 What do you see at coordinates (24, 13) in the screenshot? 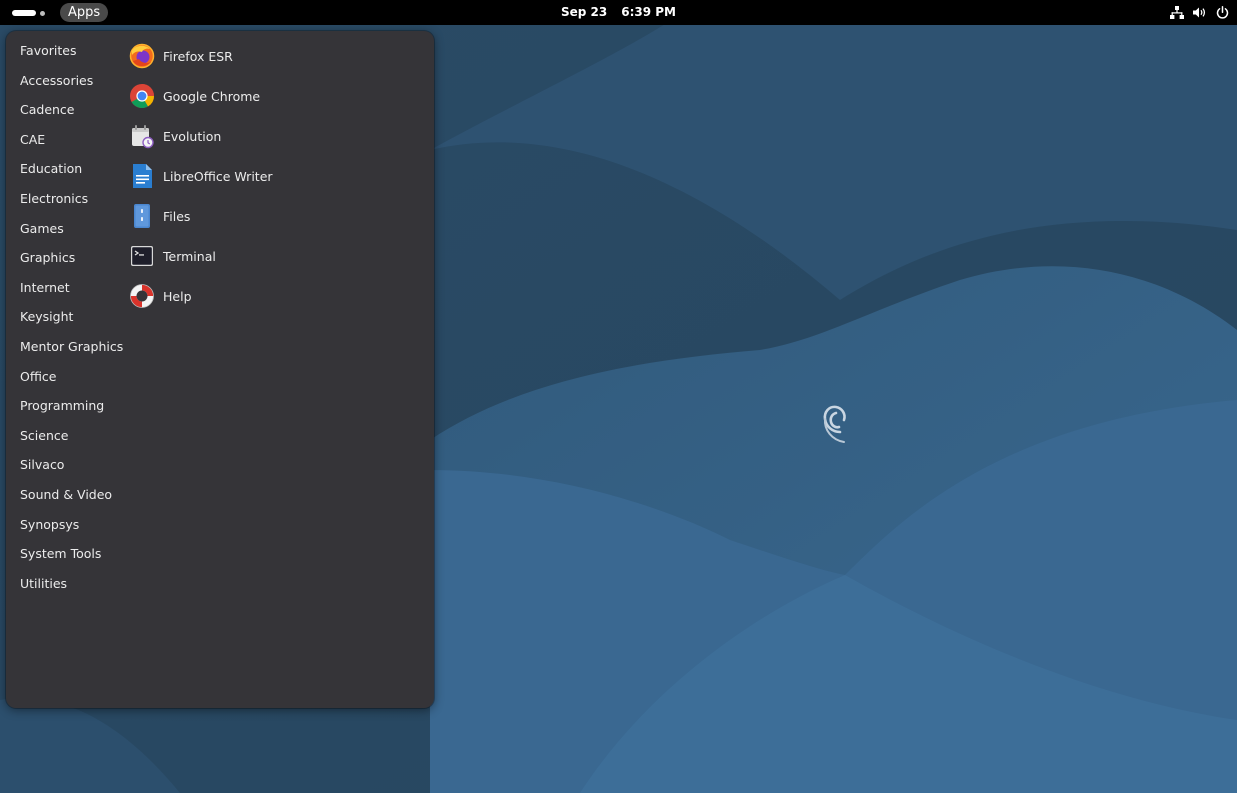
I see `workspace-indicator-active` at bounding box center [24, 13].